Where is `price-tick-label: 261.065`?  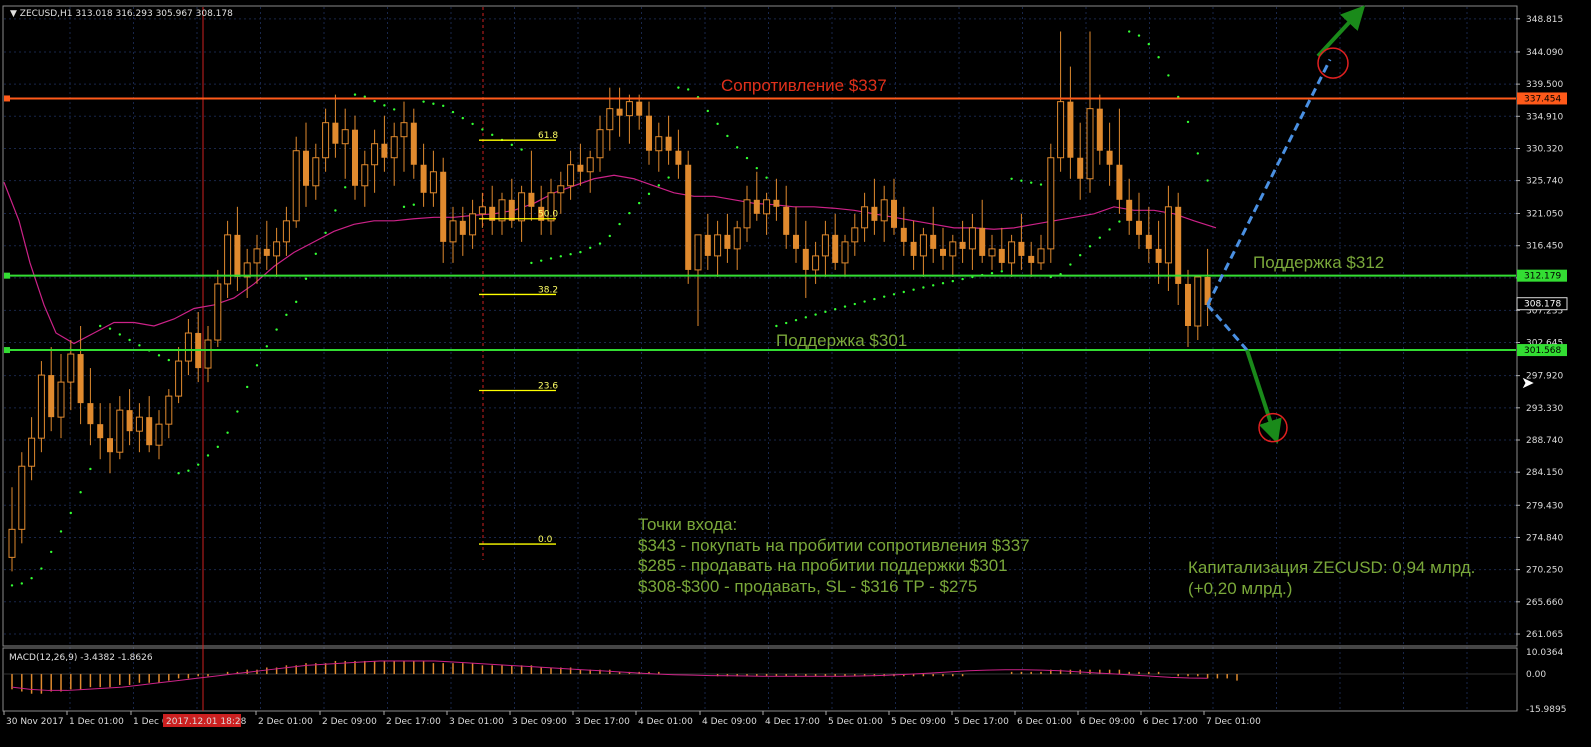 price-tick-label: 261.065 is located at coordinates (1544, 635).